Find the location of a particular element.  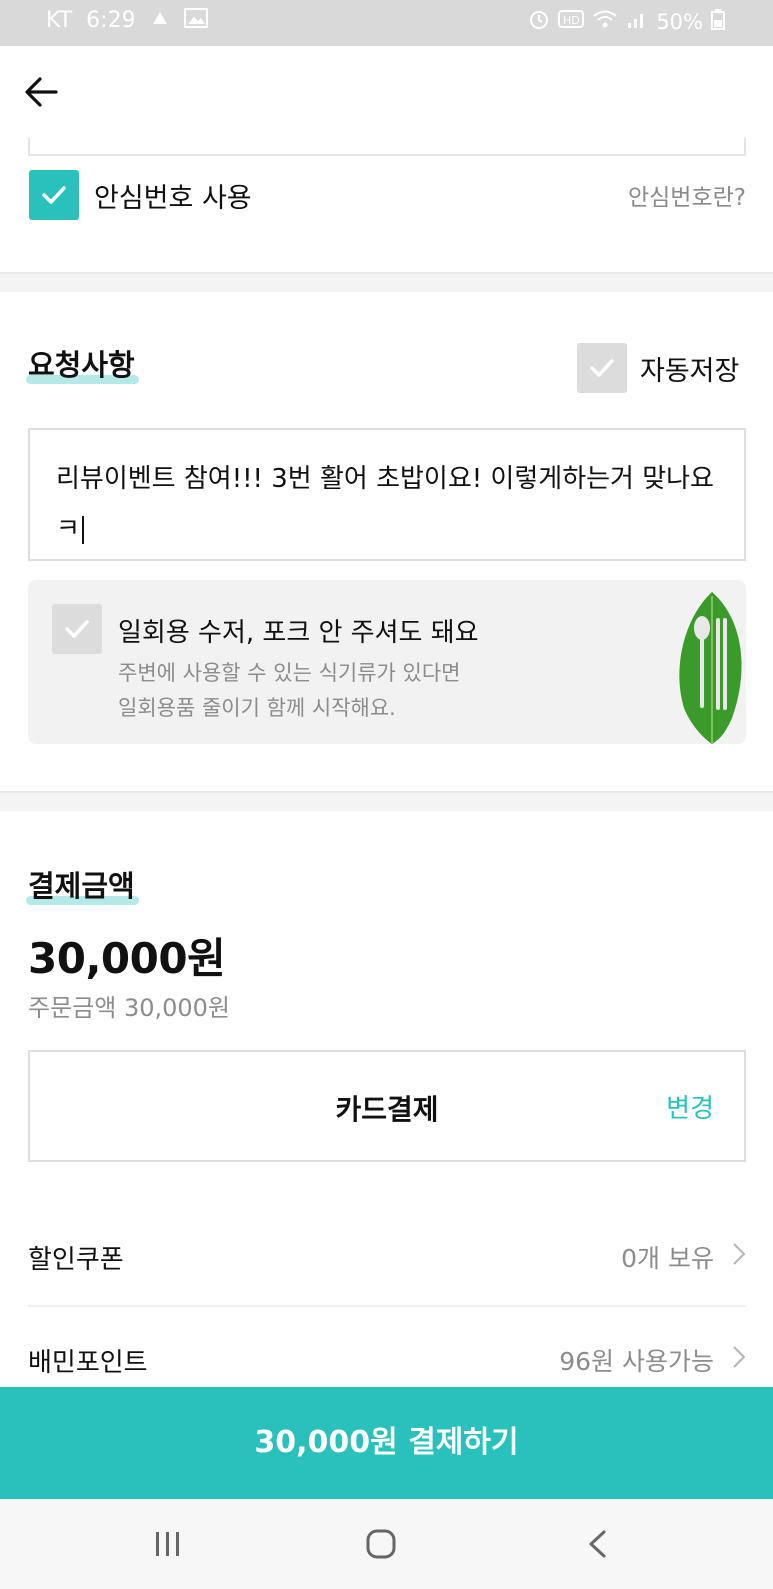

request-text: 리뷰이벤트 참여!!! 3번 활어 초밥이요! 이렇게하는거 맞나요 ㅋ is located at coordinates (385, 504).